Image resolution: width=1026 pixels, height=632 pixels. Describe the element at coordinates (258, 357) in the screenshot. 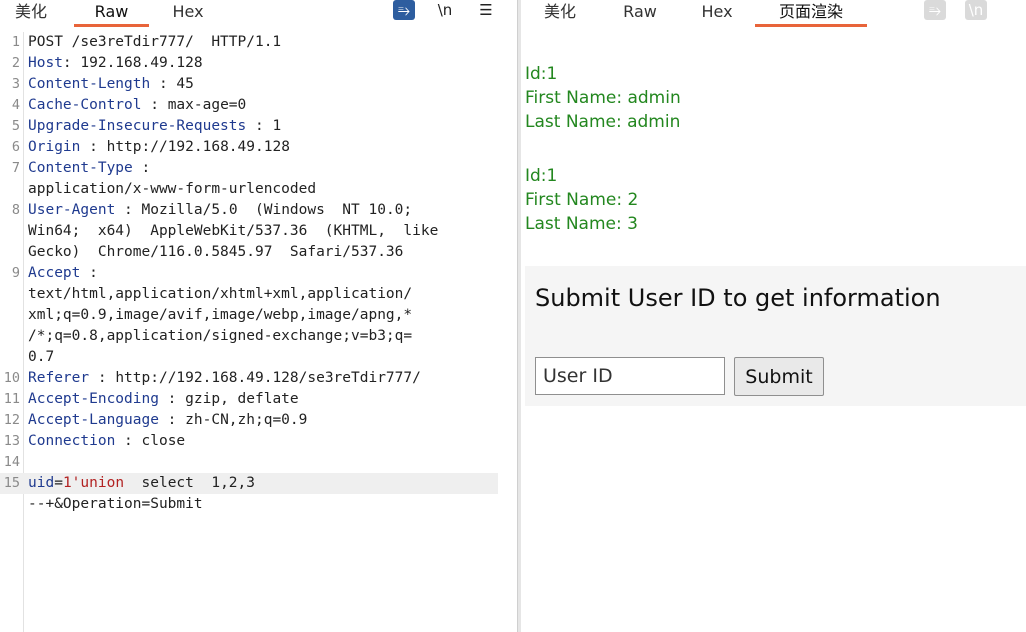

I see `editor-line-wrapped: 0.7` at that location.